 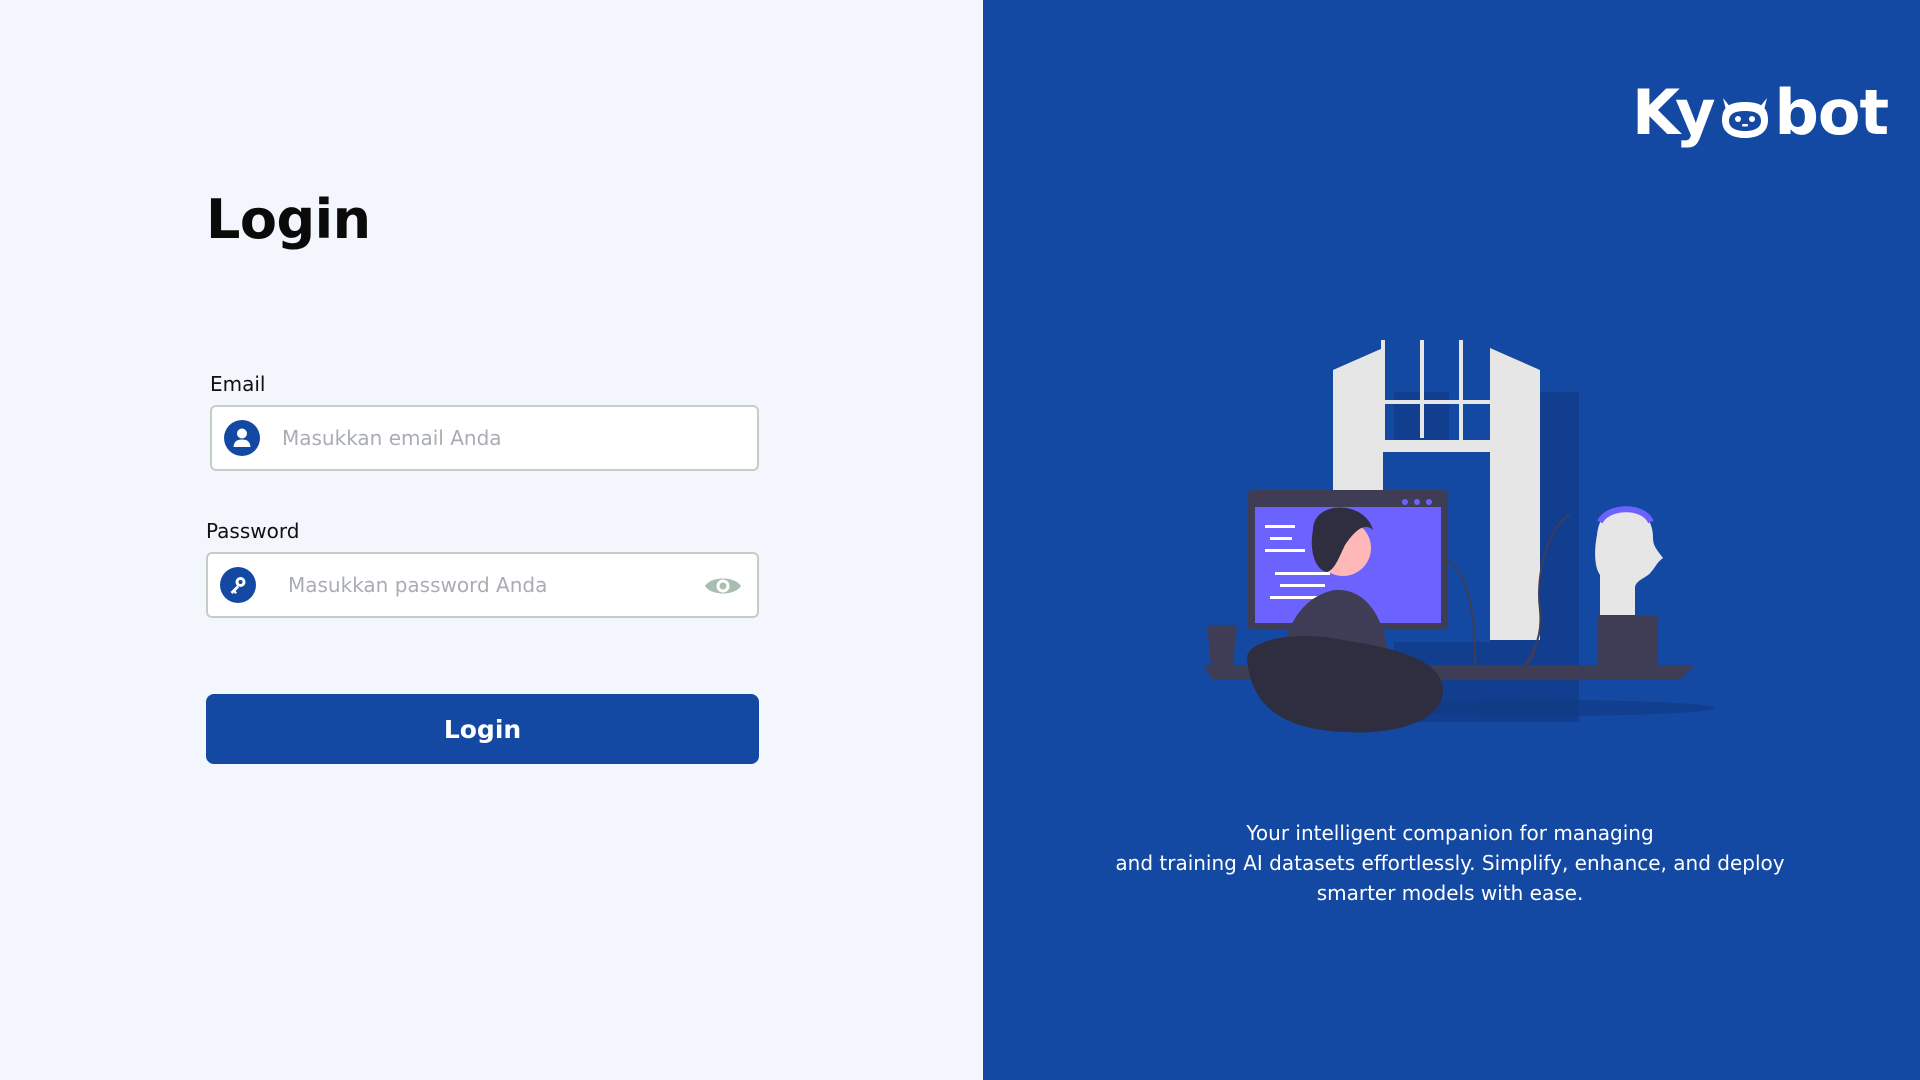 What do you see at coordinates (238, 384) in the screenshot?
I see `email-label: Email` at bounding box center [238, 384].